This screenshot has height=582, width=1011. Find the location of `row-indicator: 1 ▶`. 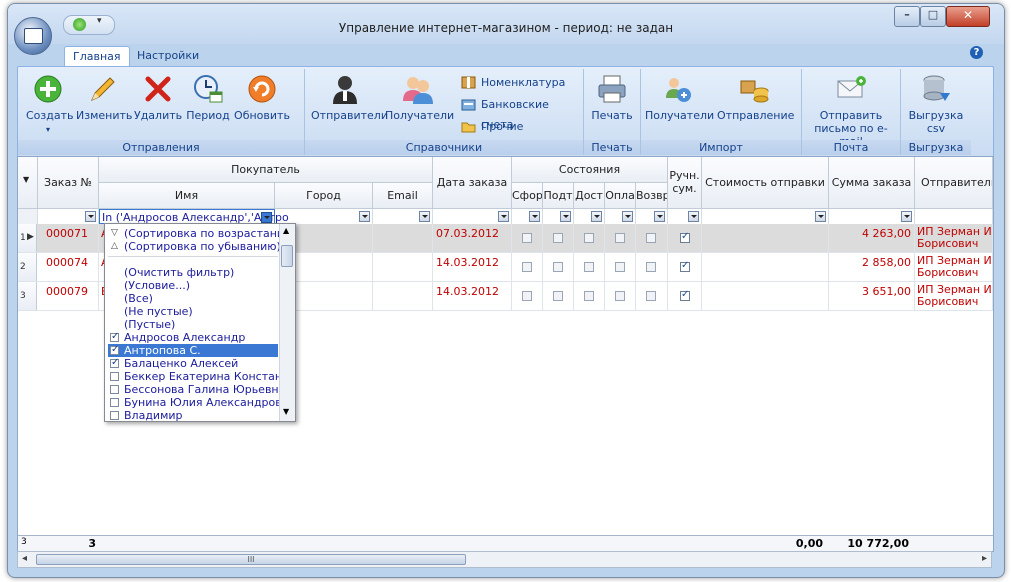

row-indicator: 1 ▶ is located at coordinates (27, 238).